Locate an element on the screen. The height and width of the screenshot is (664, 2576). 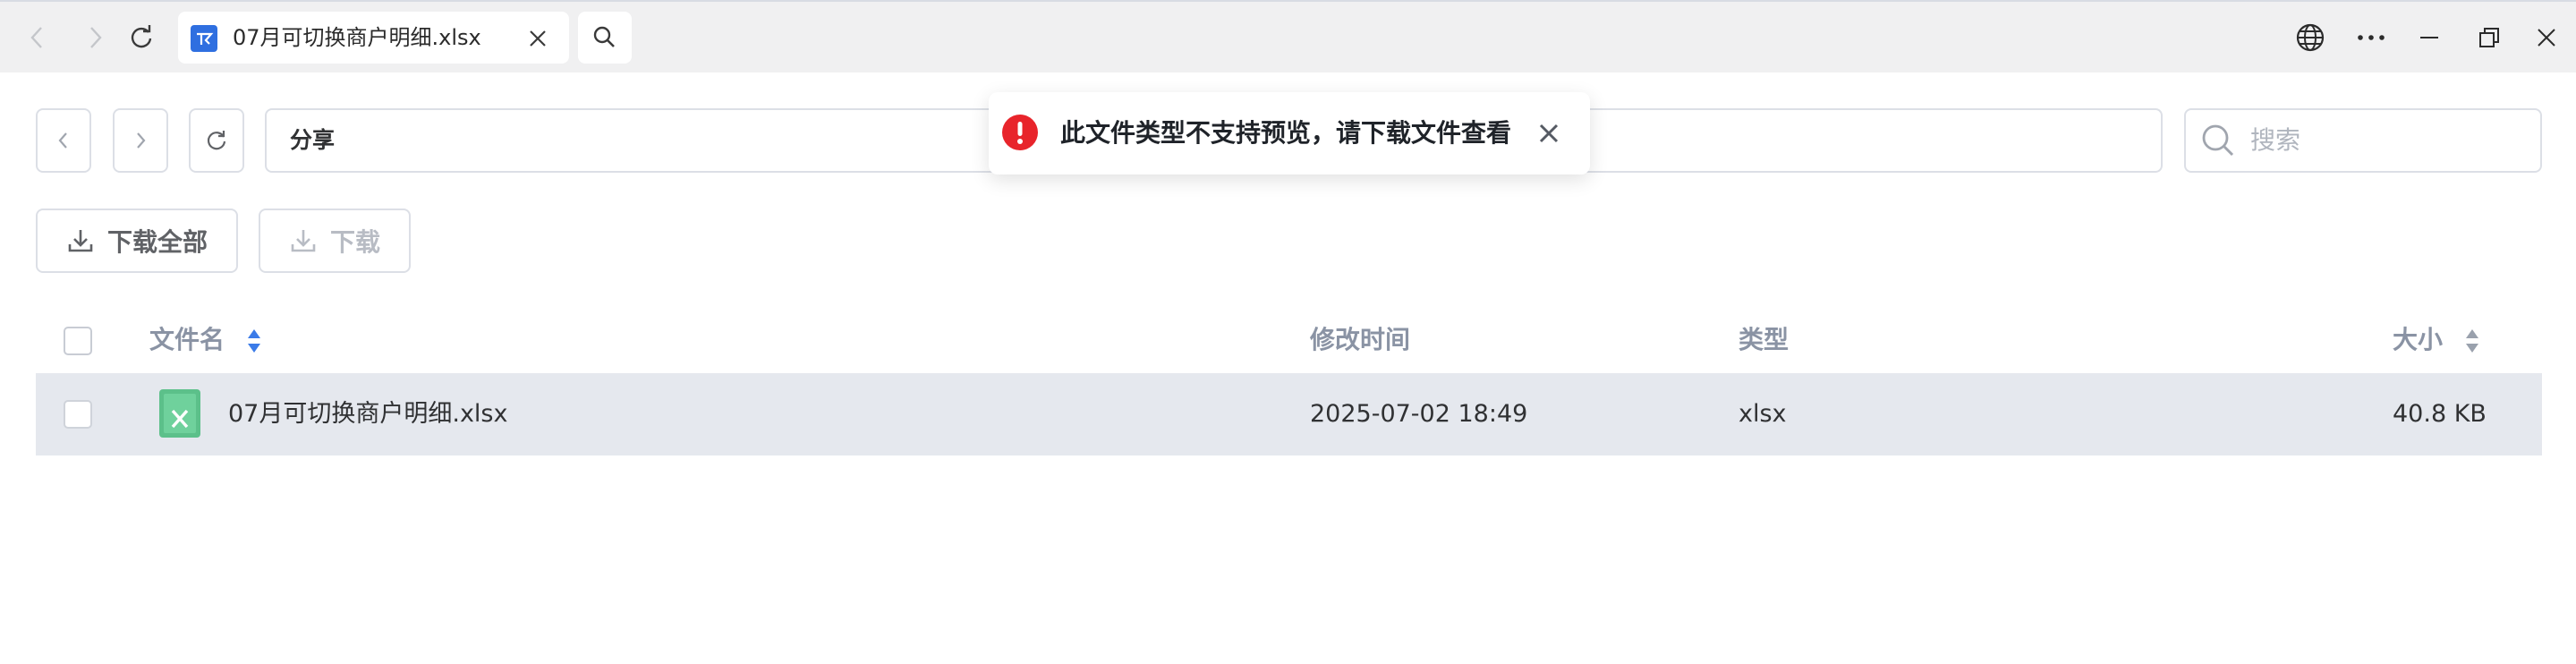
column-header-size: 大小 is located at coordinates (2436, 340).